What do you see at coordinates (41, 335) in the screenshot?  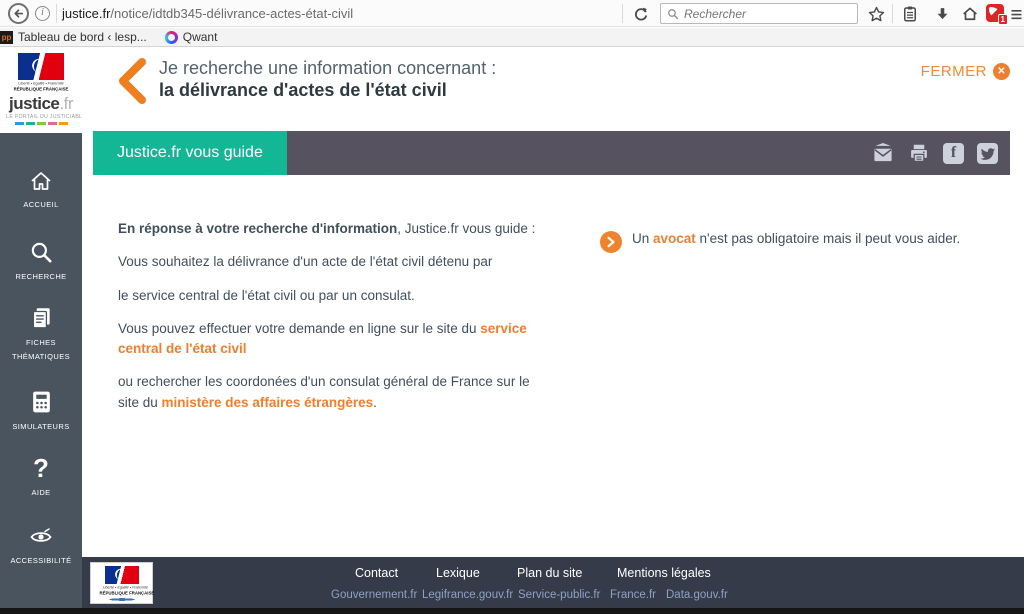 I see `sidebar-item-fiches-thematiques: FICHES THÉMATIQUES` at bounding box center [41, 335].